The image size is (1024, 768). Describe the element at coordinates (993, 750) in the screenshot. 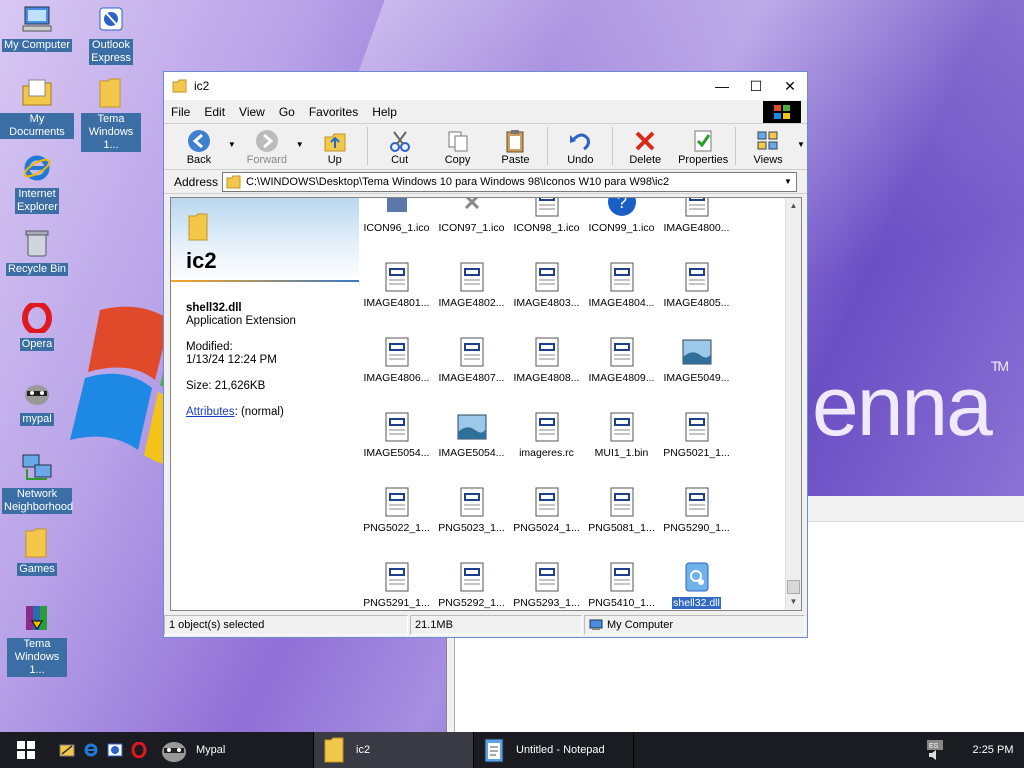

I see `taskbar-clock: 2:25 PM` at that location.